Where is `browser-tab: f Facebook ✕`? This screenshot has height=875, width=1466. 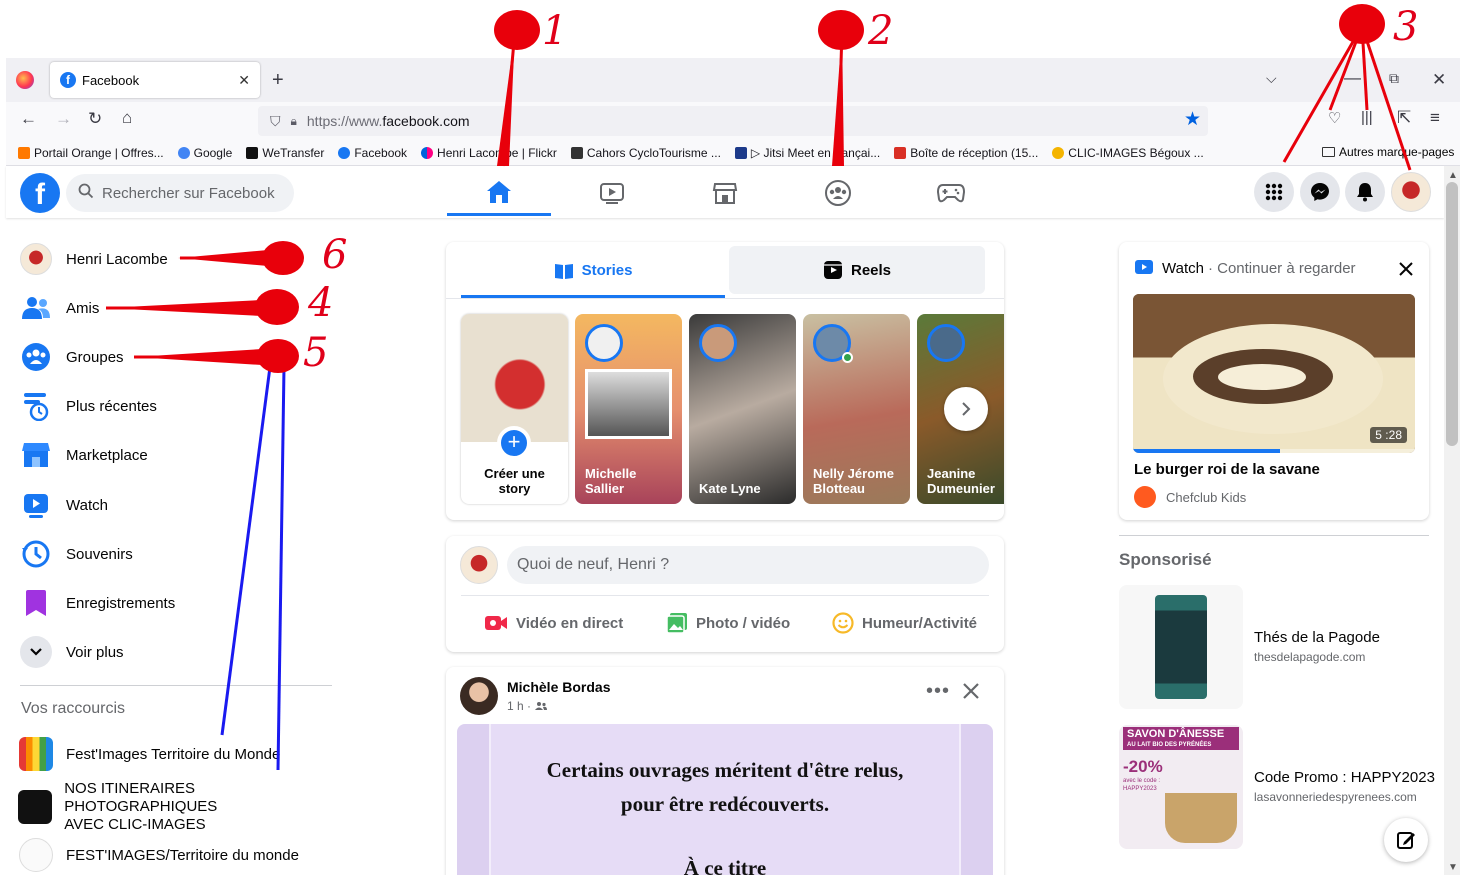 browser-tab: f Facebook ✕ is located at coordinates (155, 80).